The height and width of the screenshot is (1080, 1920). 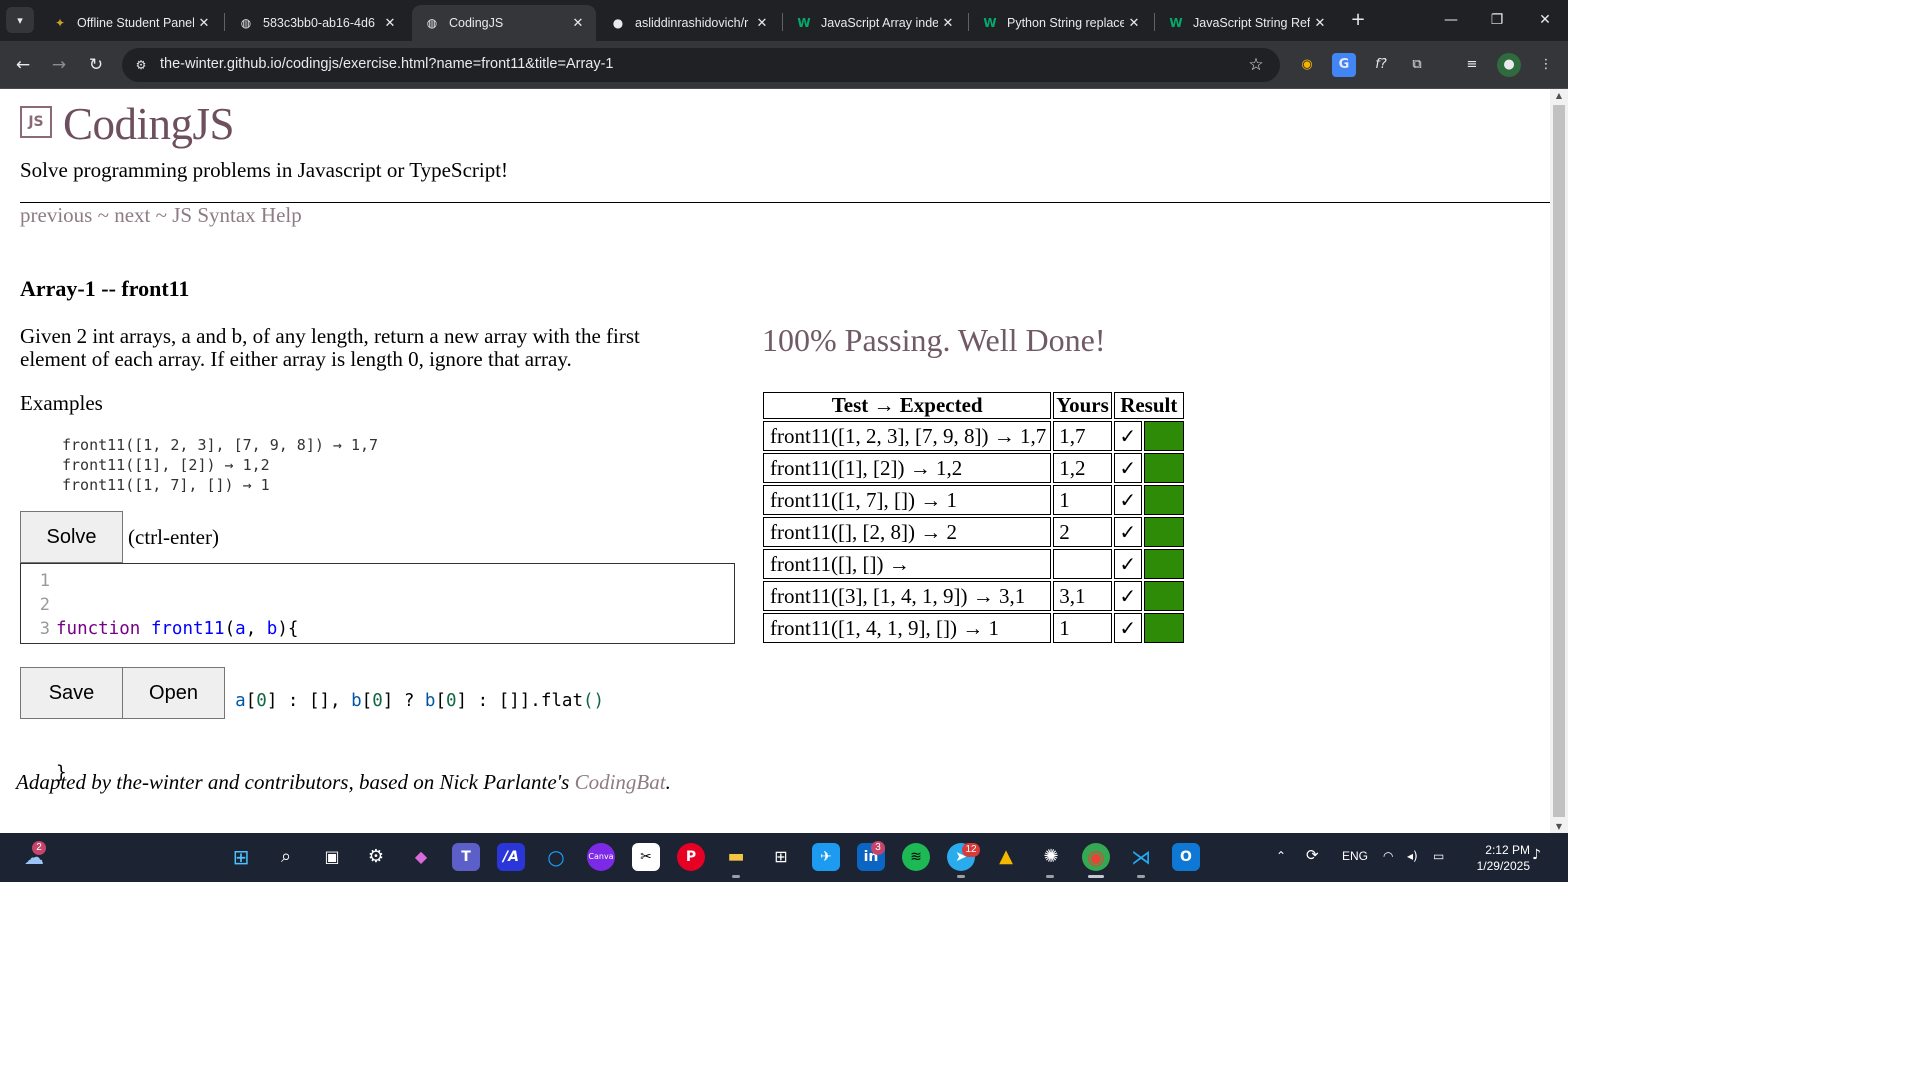 What do you see at coordinates (141, 65) in the screenshot?
I see `site-info-icon: ⚙` at bounding box center [141, 65].